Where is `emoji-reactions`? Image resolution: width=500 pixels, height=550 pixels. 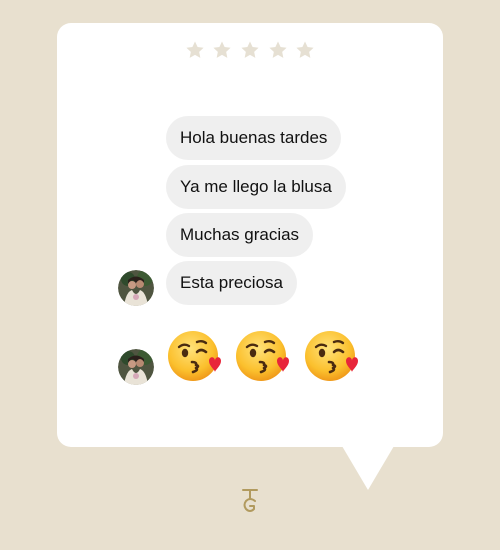 emoji-reactions is located at coordinates (266, 356).